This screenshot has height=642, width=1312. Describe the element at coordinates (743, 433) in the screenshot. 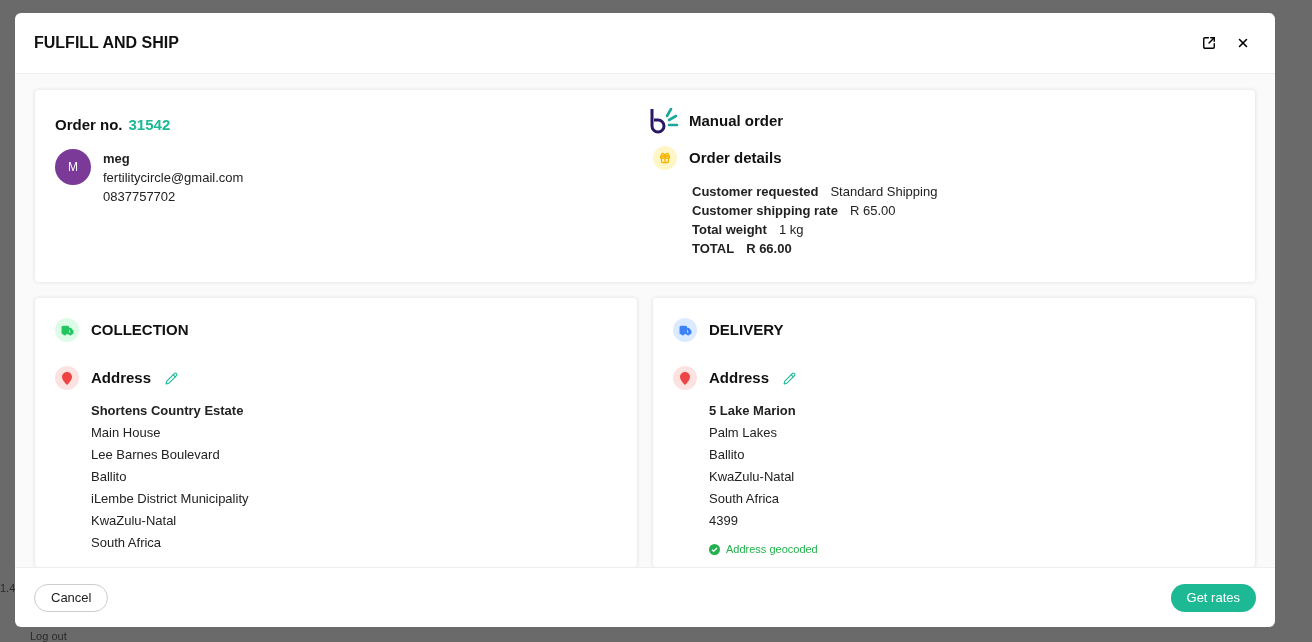

I see `address-line: Palm Lakes` at that location.